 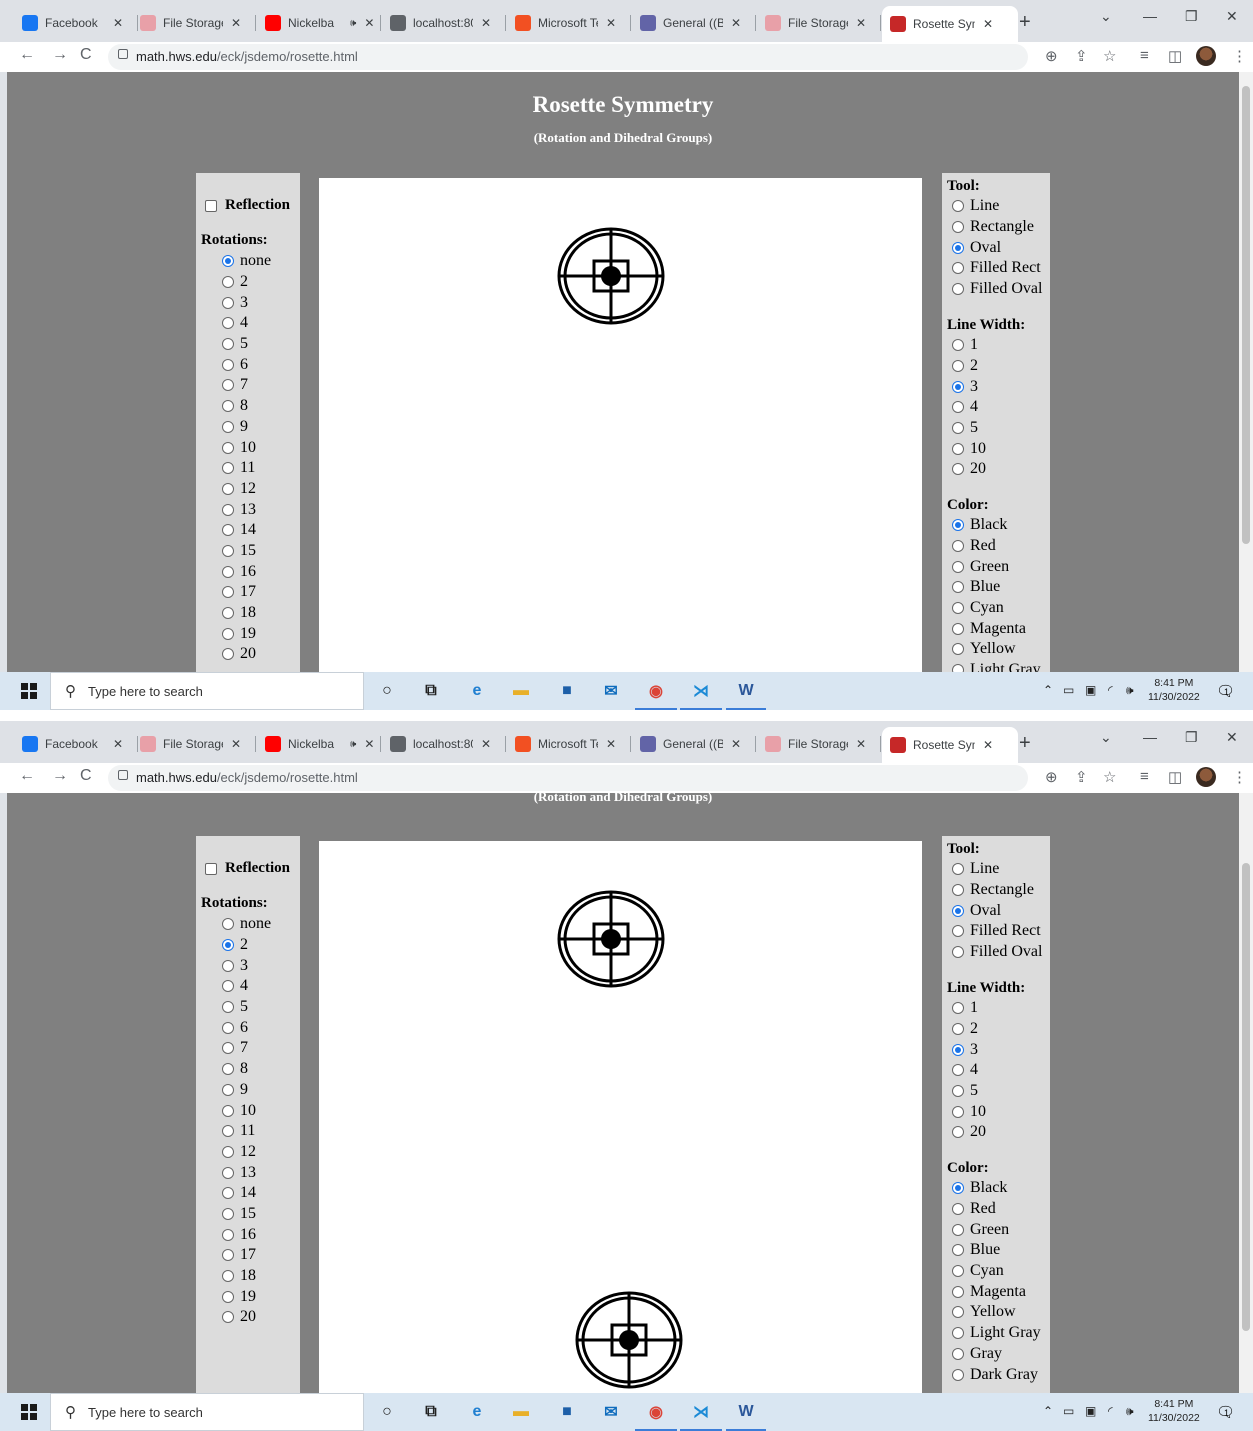 I want to click on cortana-icon: ○, so click(x=387, y=691).